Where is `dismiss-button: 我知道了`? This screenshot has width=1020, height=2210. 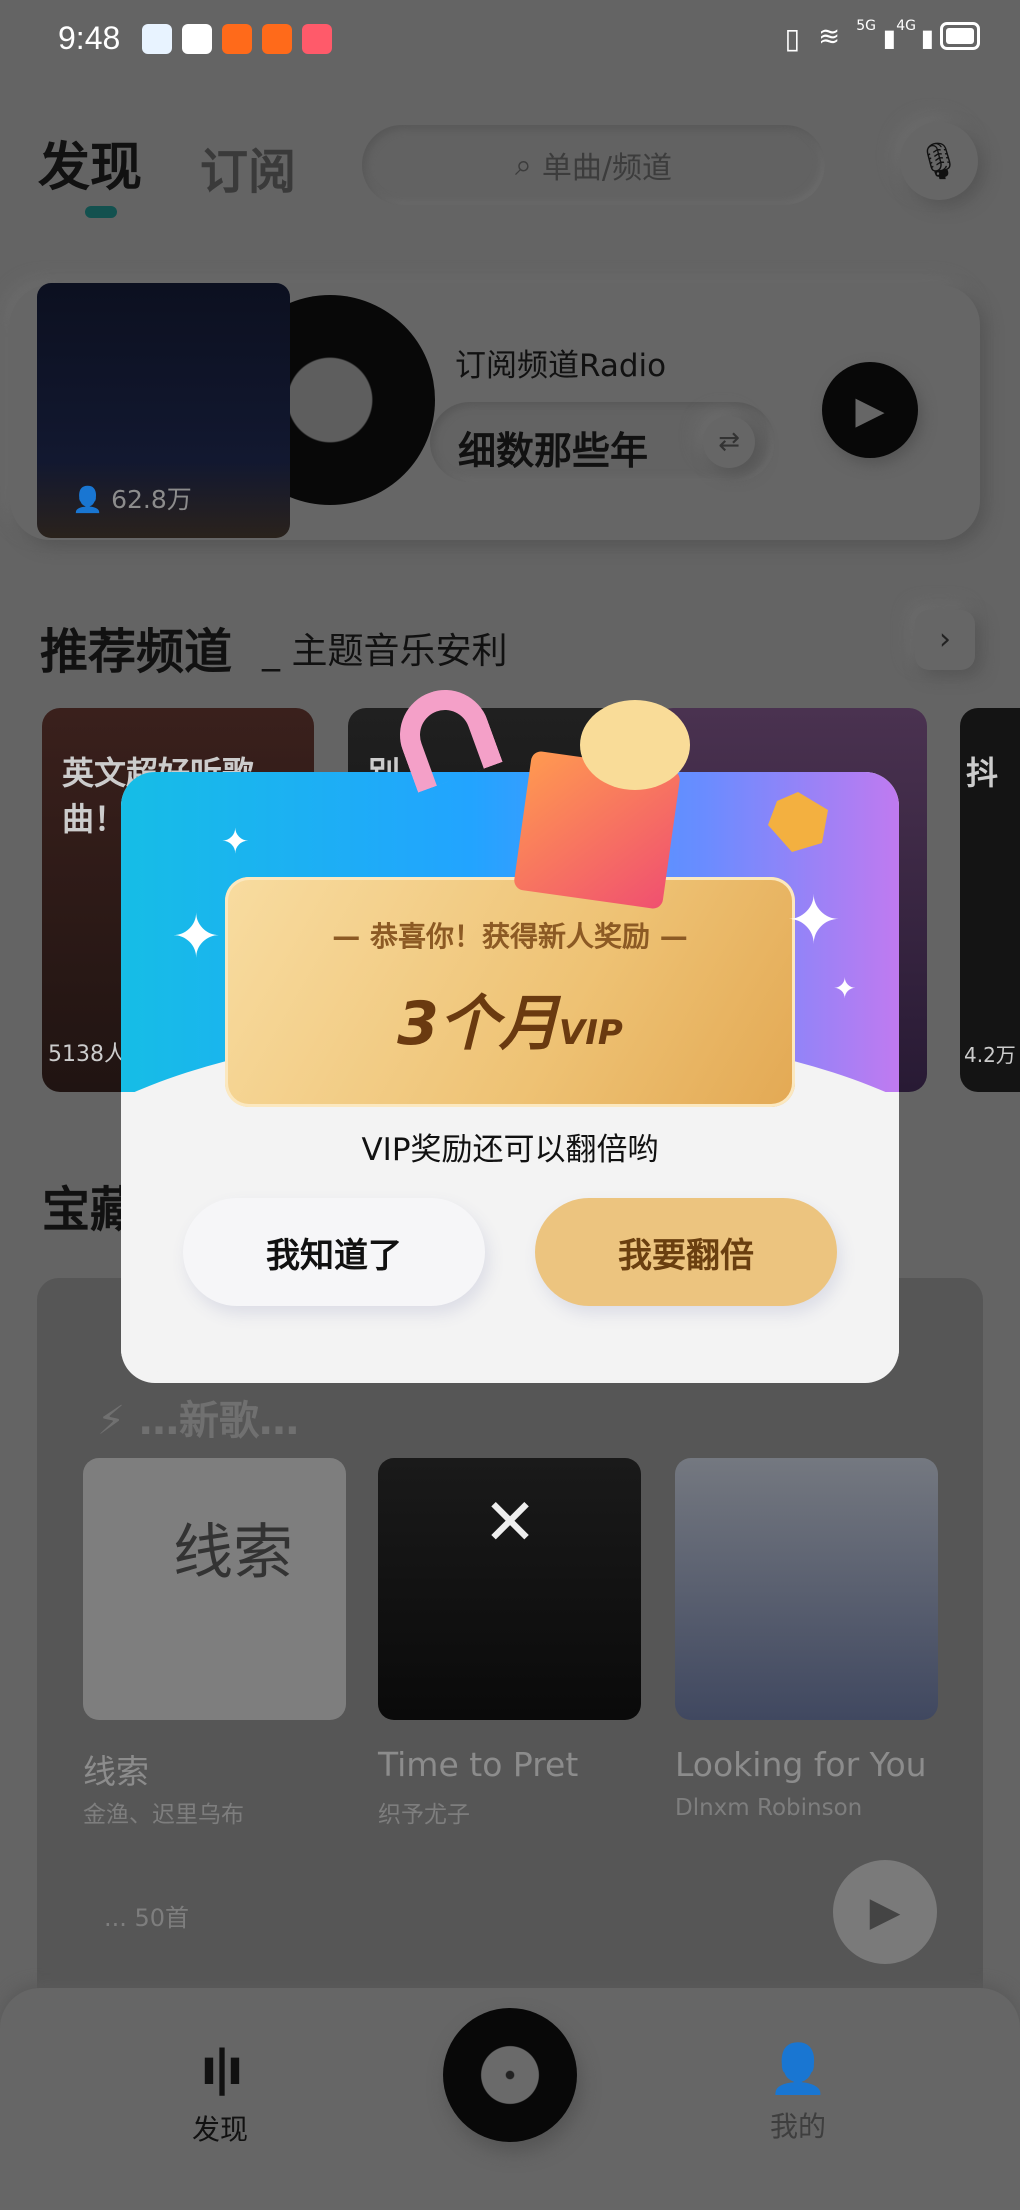
dismiss-button: 我知道了 is located at coordinates (334, 1252).